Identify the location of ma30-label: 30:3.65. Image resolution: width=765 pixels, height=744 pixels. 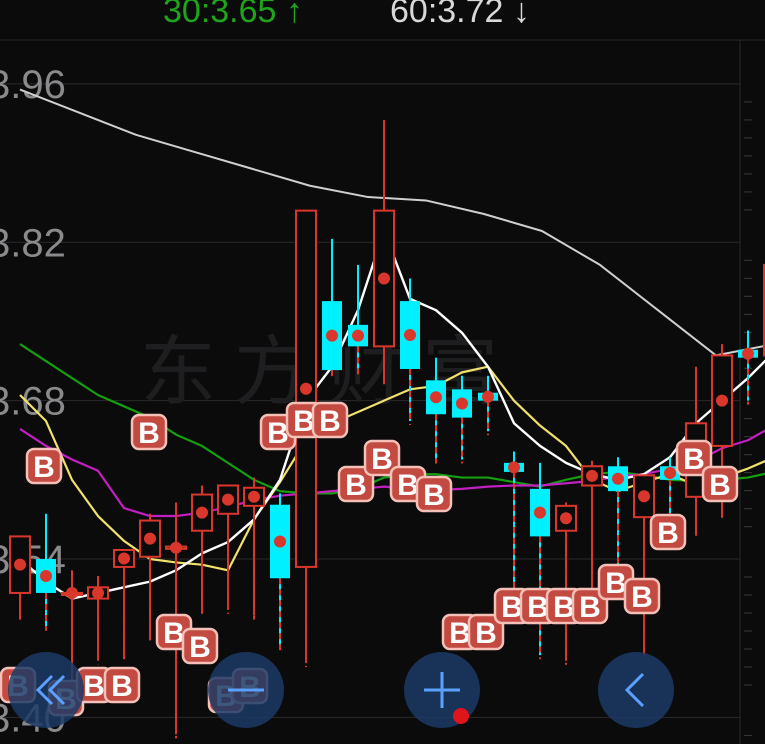
(220, 15).